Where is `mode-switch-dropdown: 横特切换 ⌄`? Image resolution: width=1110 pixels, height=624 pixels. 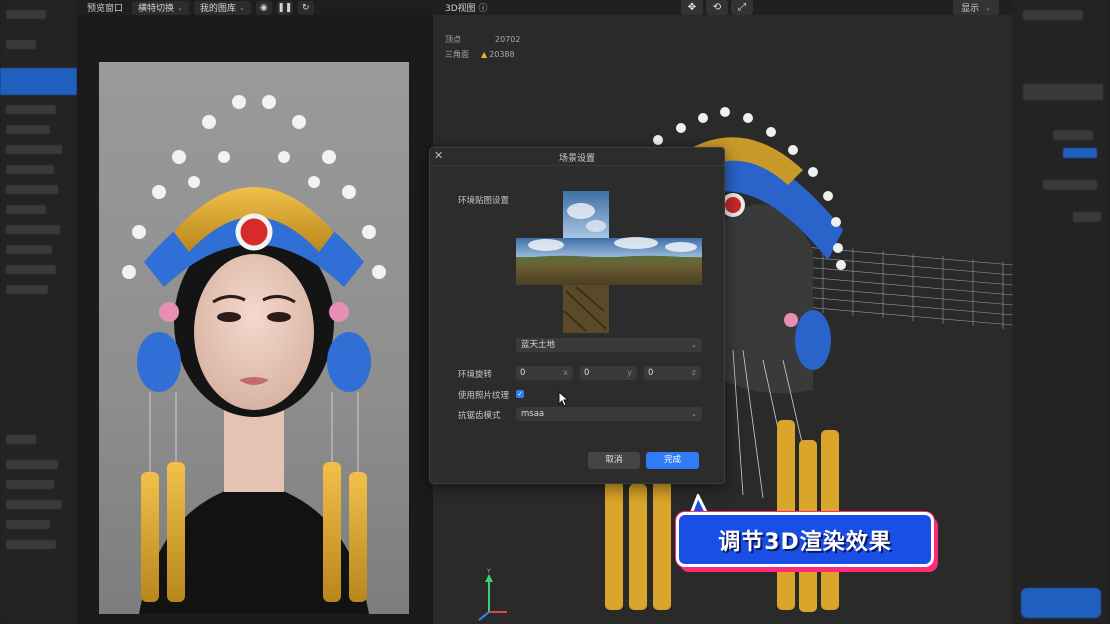 mode-switch-dropdown: 横特切换 ⌄ is located at coordinates (160, 7).